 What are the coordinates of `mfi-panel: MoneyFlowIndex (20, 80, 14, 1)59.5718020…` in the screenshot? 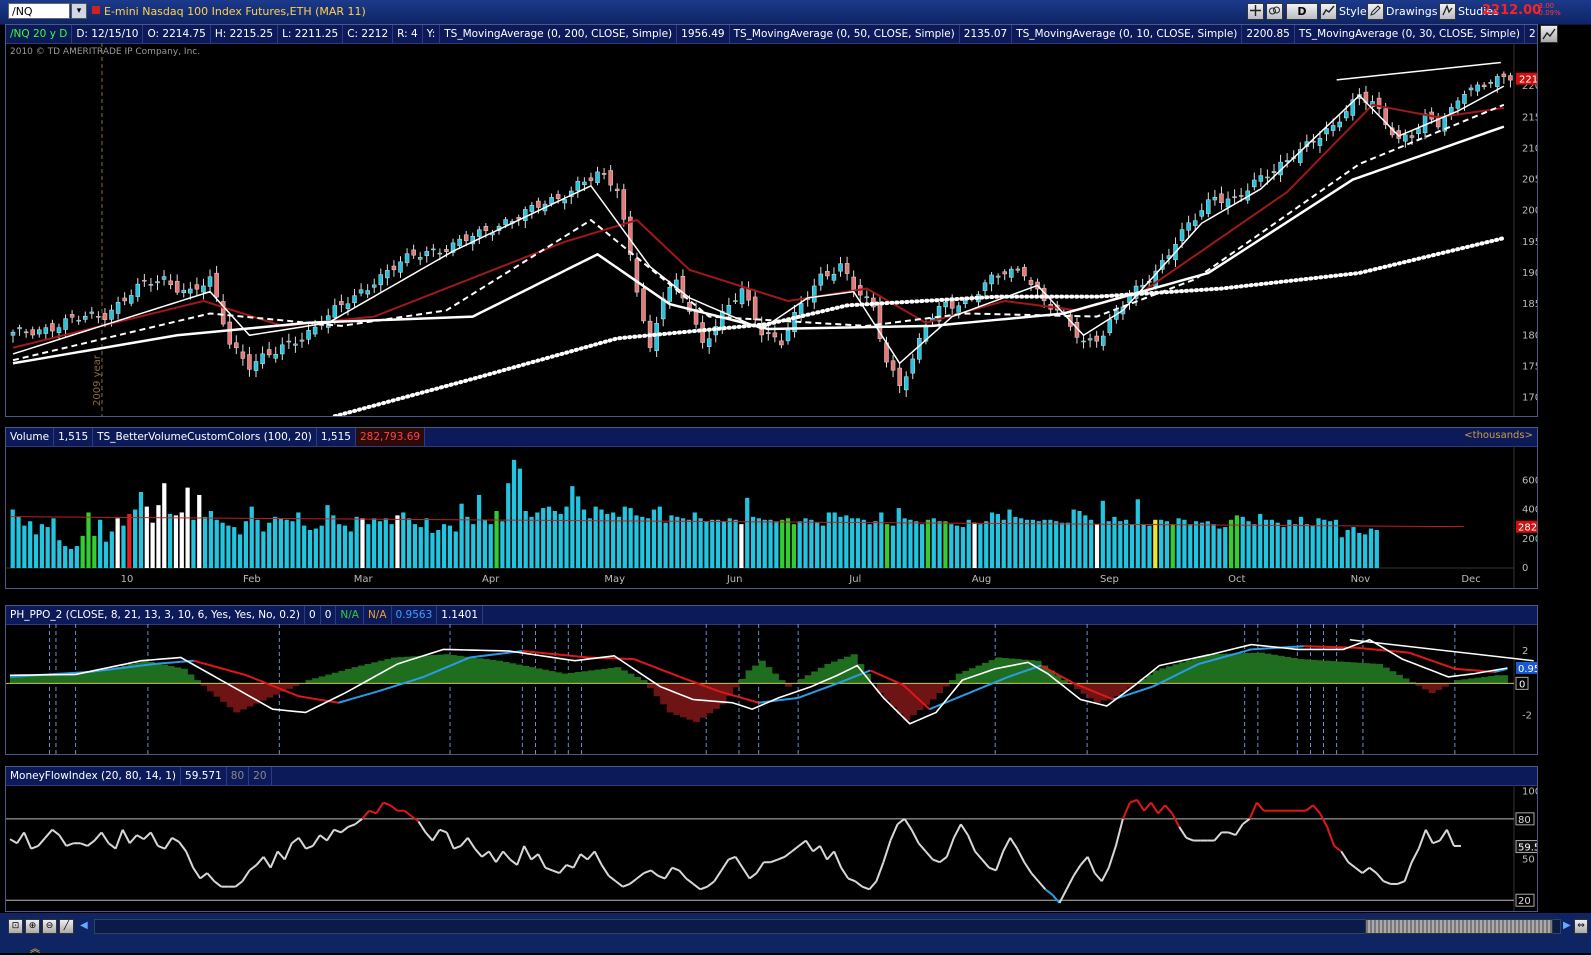 It's located at (771, 839).